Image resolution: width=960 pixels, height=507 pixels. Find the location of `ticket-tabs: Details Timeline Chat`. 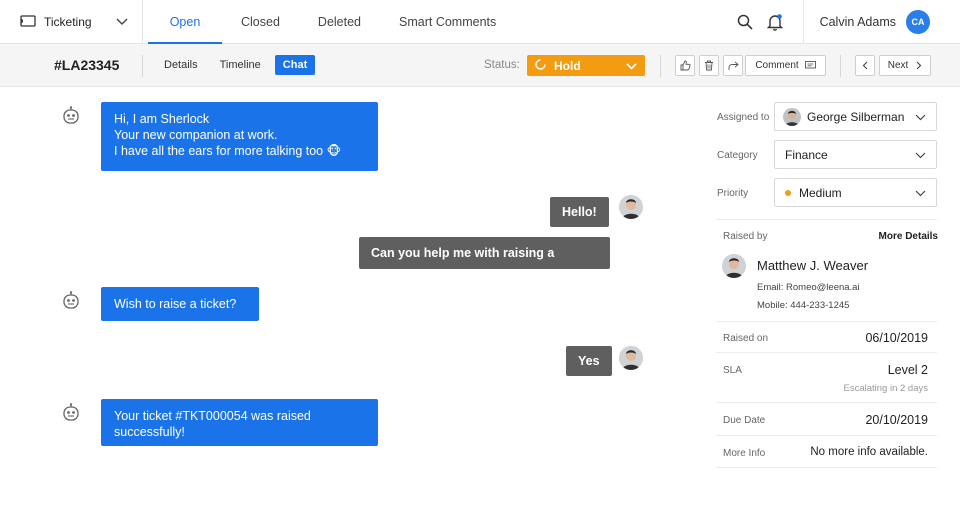

ticket-tabs: Details Timeline Chat is located at coordinates (236, 65).